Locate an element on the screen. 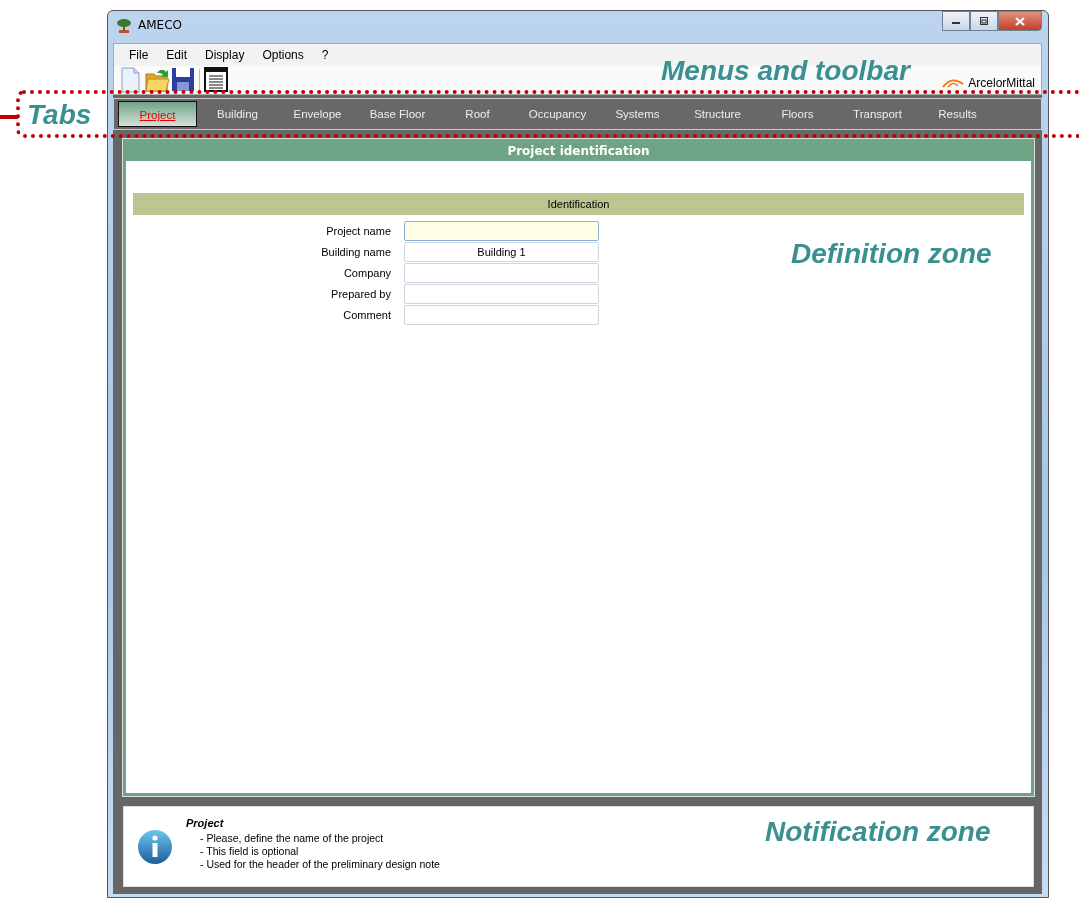 Image resolution: width=1079 pixels, height=898 pixels. maximize-button is located at coordinates (984, 21).